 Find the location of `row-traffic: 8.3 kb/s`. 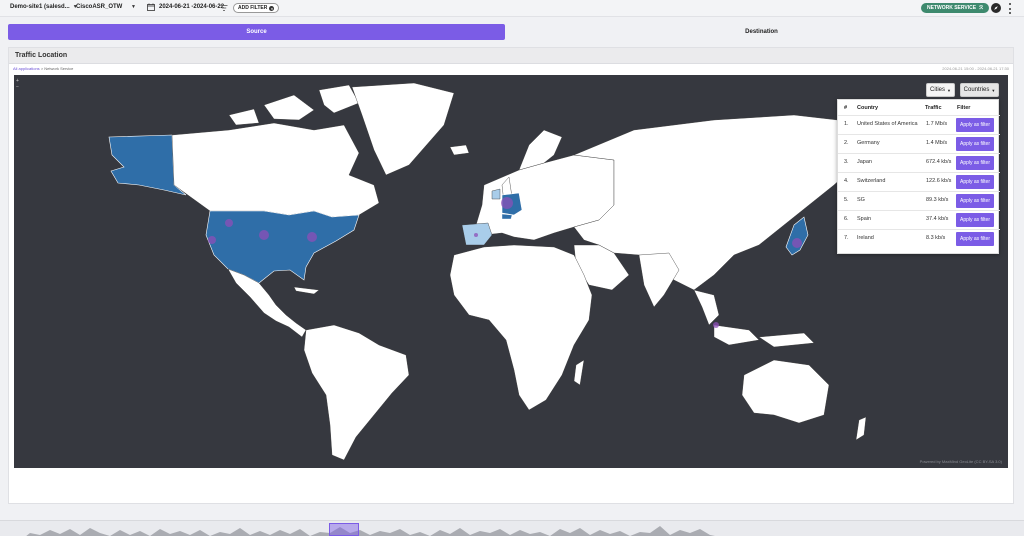

row-traffic: 8.3 kb/s is located at coordinates (936, 238).